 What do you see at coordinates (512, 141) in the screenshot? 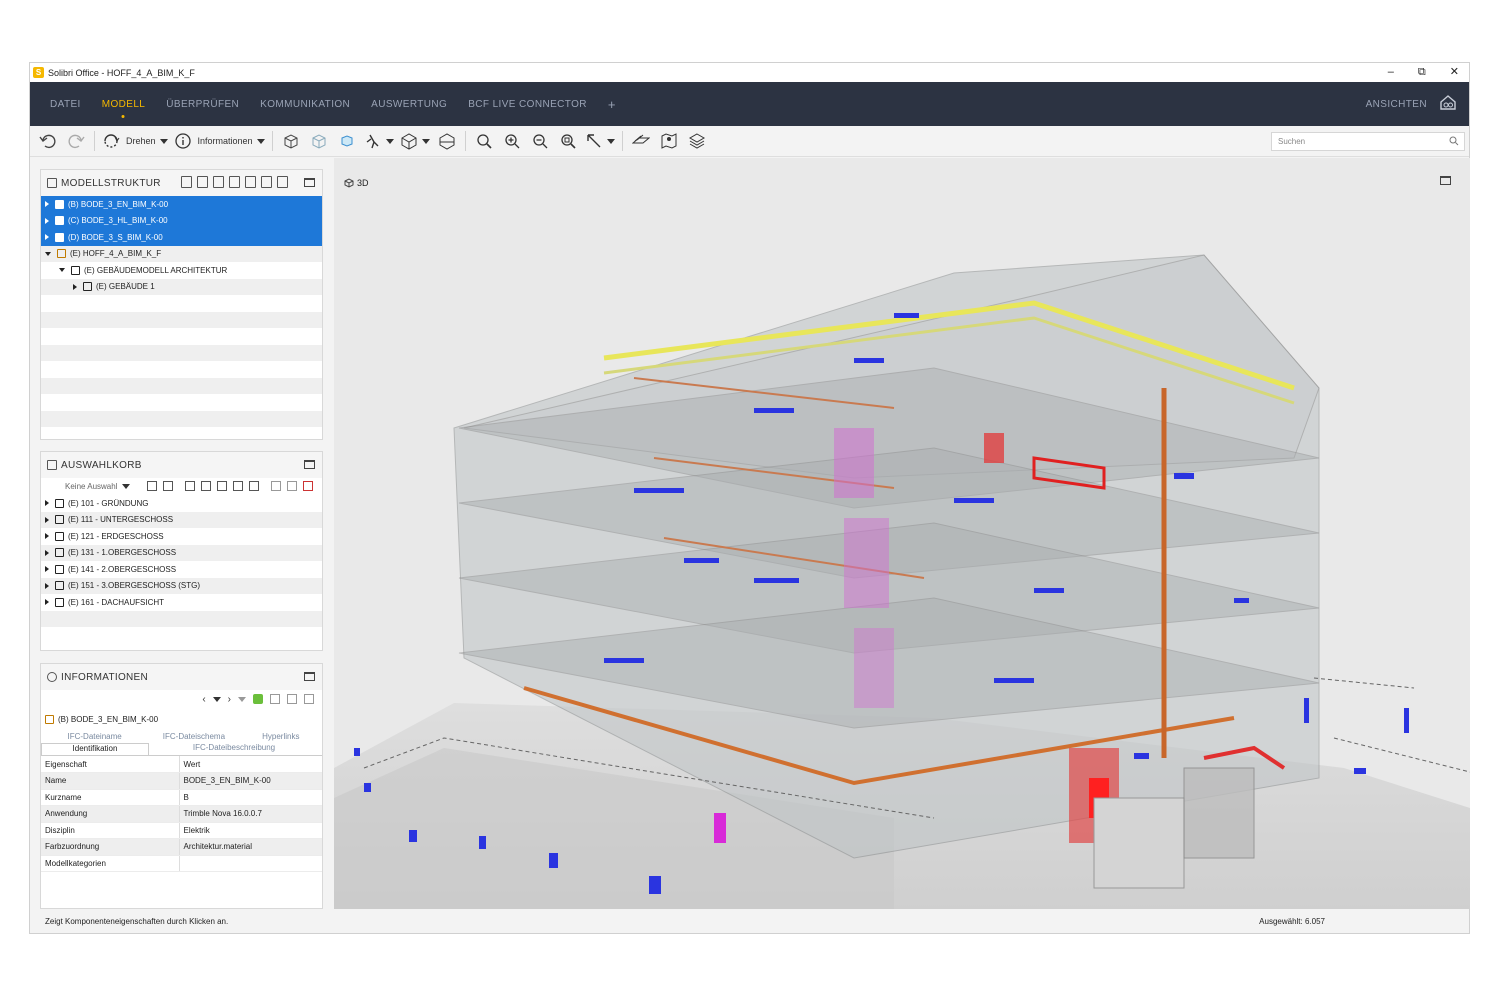
I see `zoom-in-icon` at bounding box center [512, 141].